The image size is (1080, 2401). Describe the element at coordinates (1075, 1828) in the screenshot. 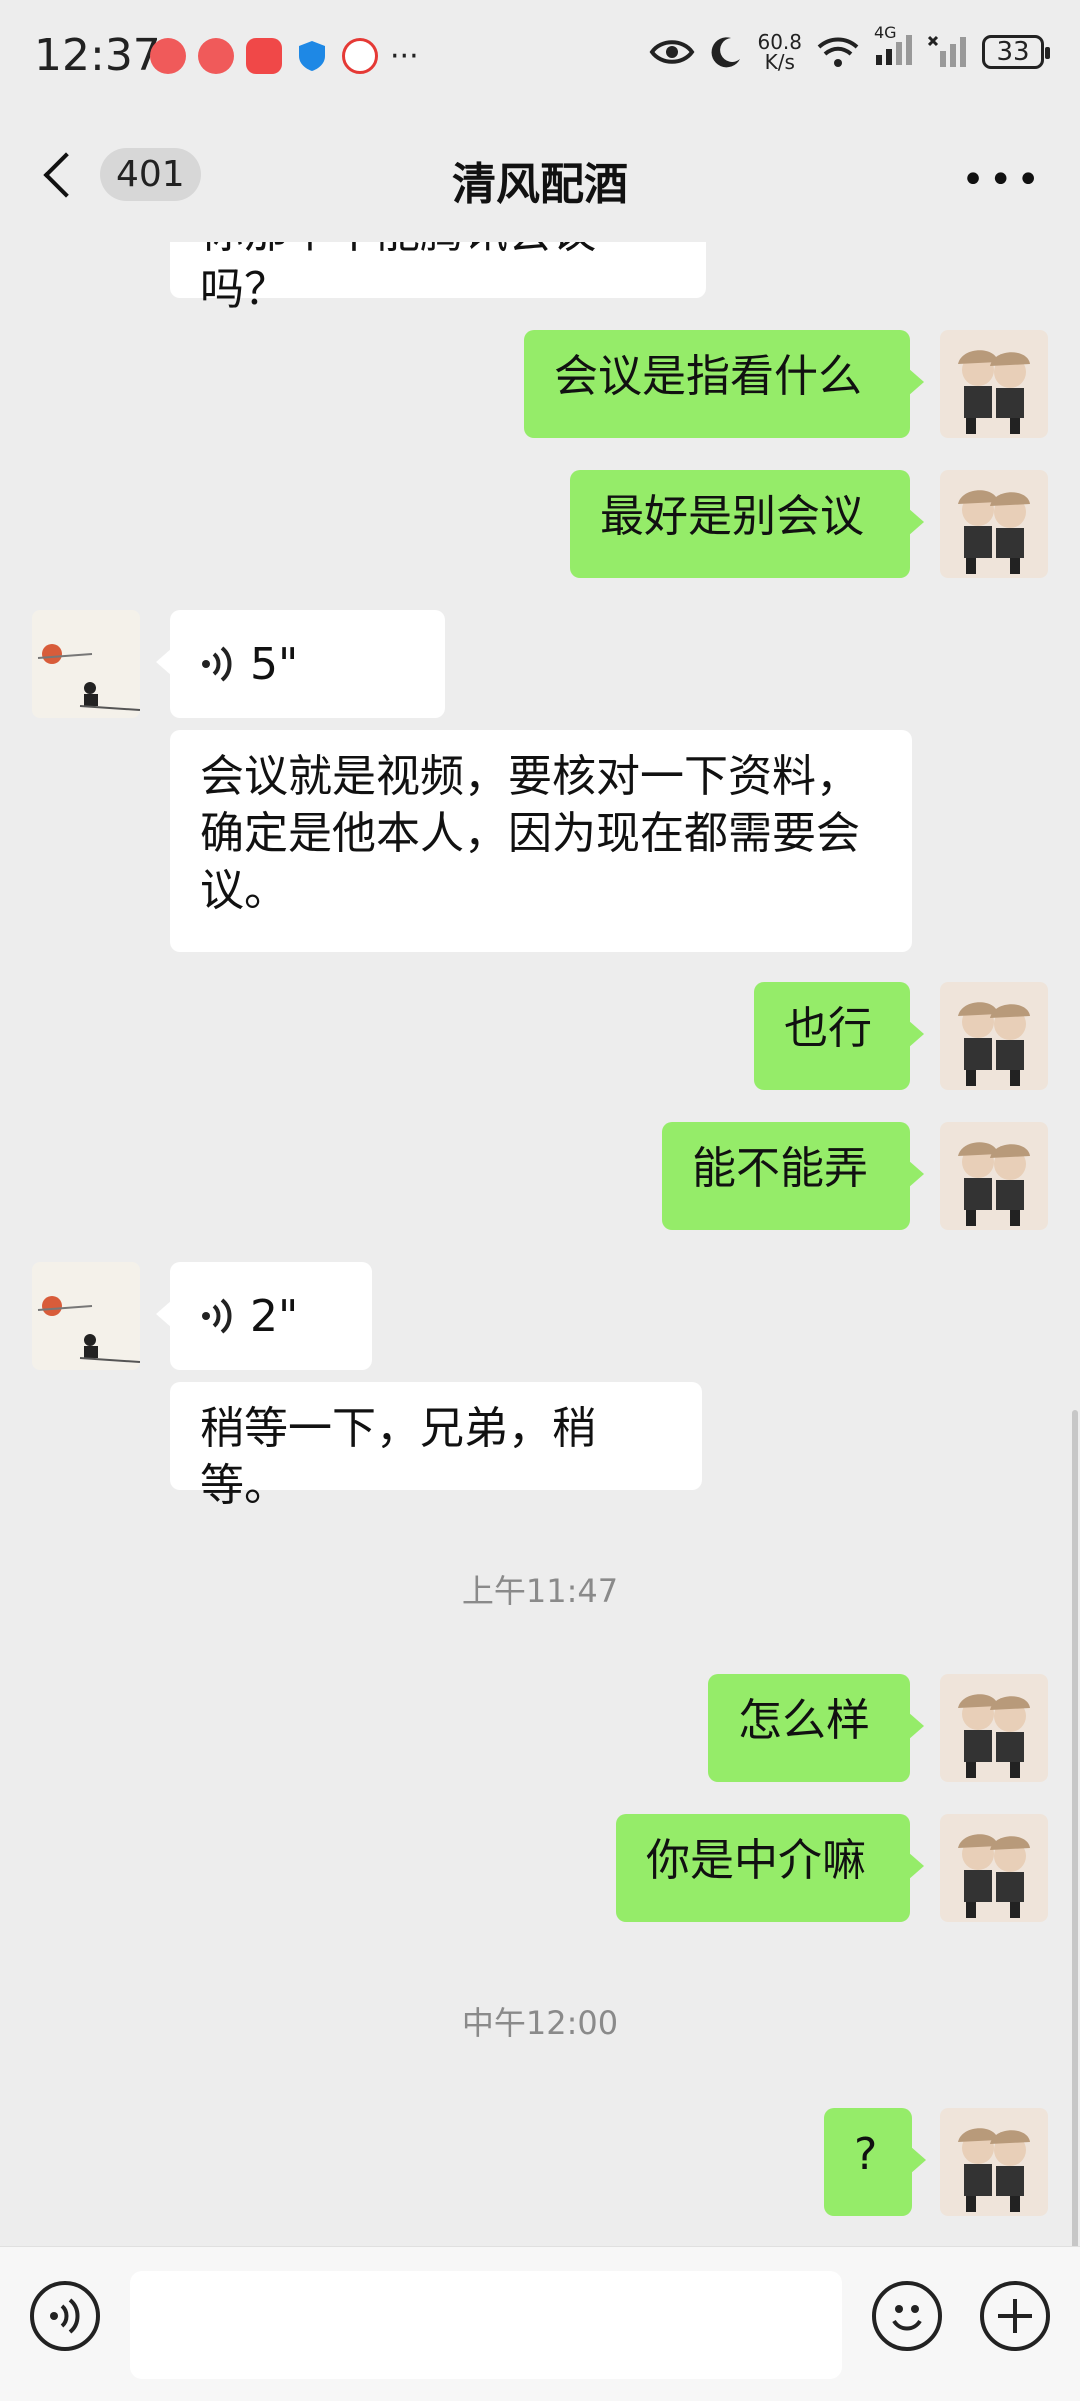

I see `scrollbar` at that location.